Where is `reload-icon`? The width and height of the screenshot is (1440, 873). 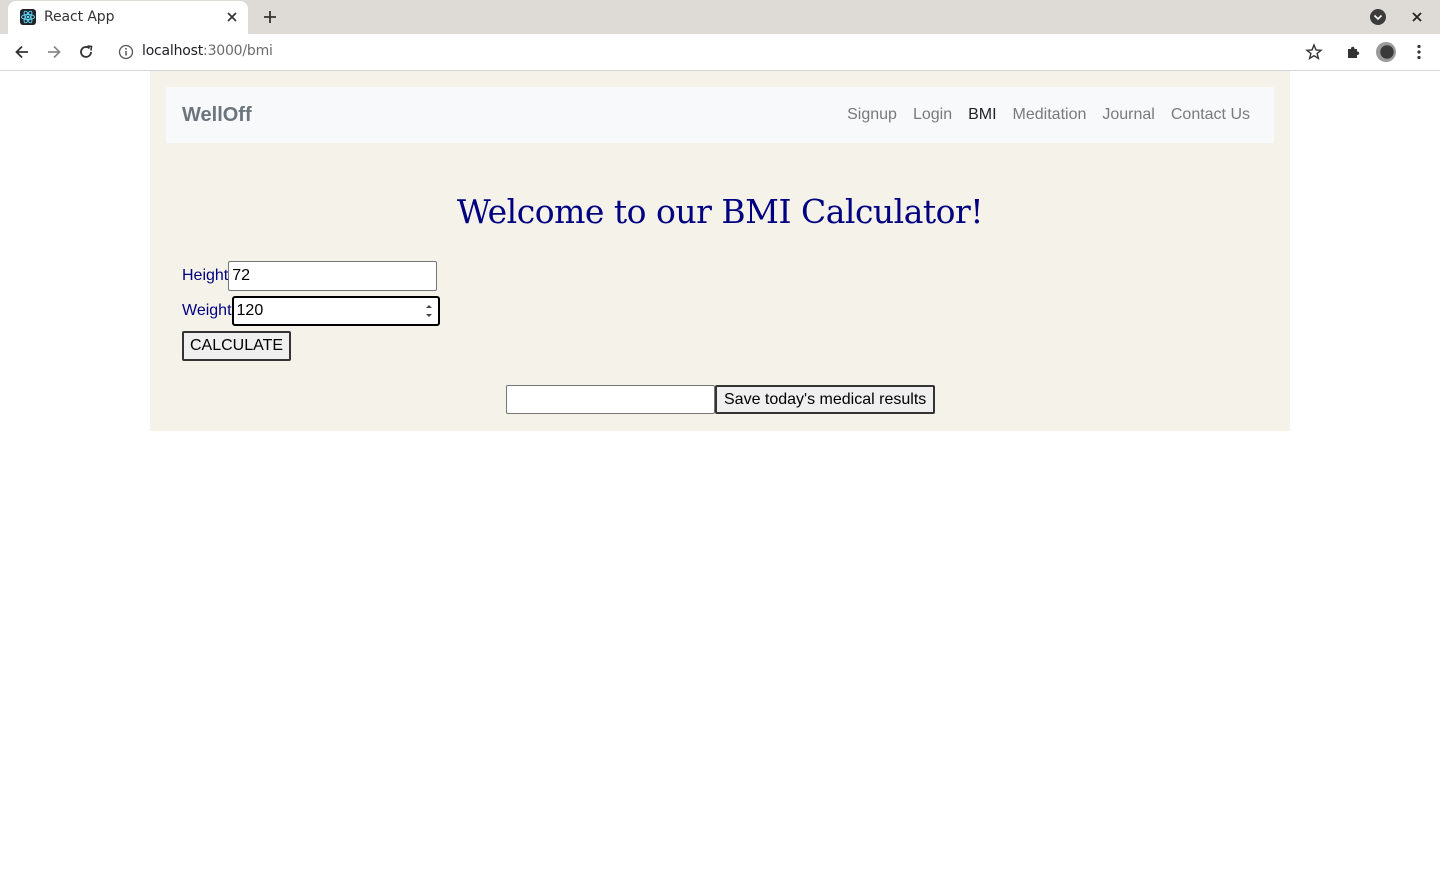
reload-icon is located at coordinates (86, 52).